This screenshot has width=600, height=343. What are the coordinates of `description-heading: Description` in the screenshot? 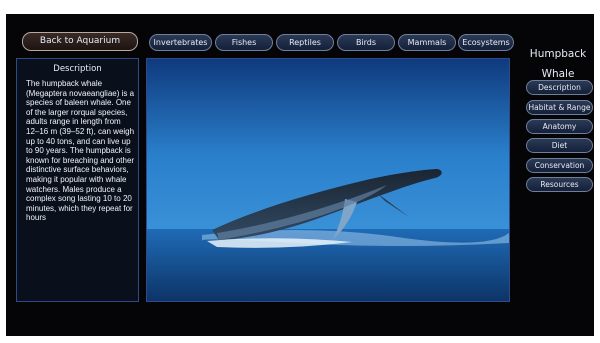 It's located at (77, 69).